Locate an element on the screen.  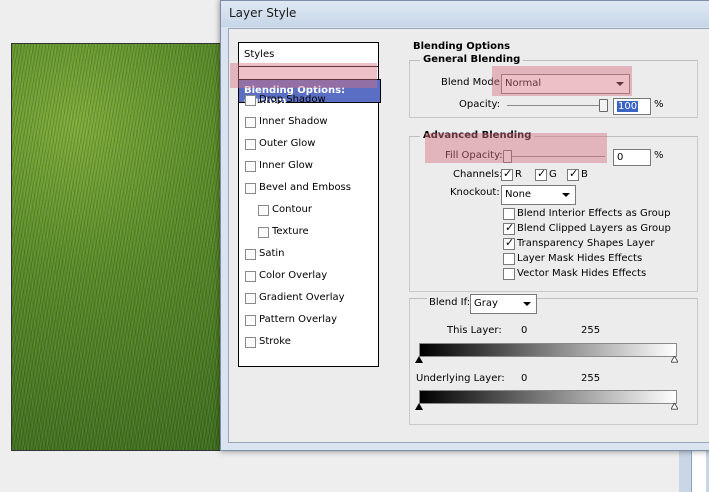
knockout-label: Knockout: is located at coordinates (475, 192).